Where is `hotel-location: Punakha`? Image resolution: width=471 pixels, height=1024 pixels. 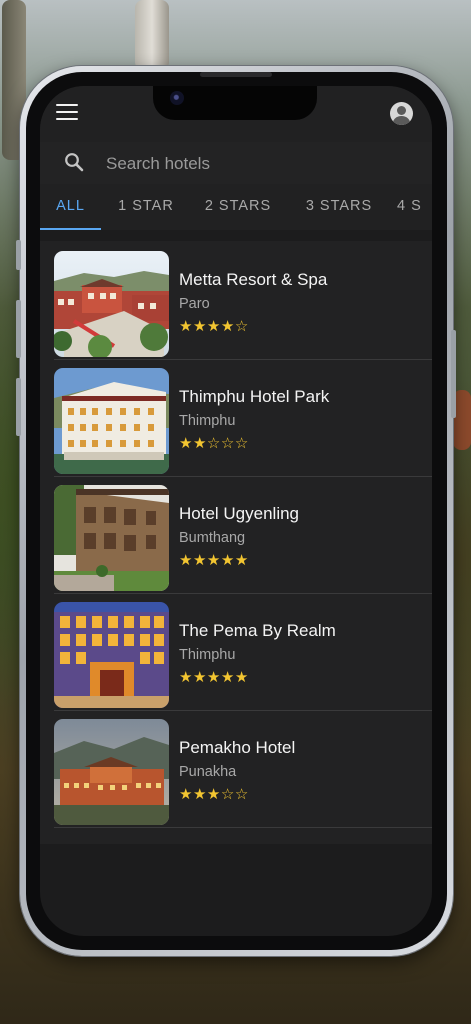
hotel-location: Punakha is located at coordinates (208, 772).